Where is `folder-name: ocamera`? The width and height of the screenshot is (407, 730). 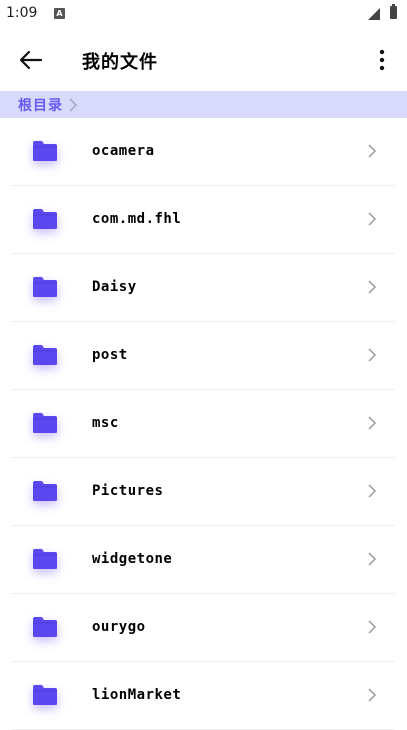 folder-name: ocamera is located at coordinates (123, 151).